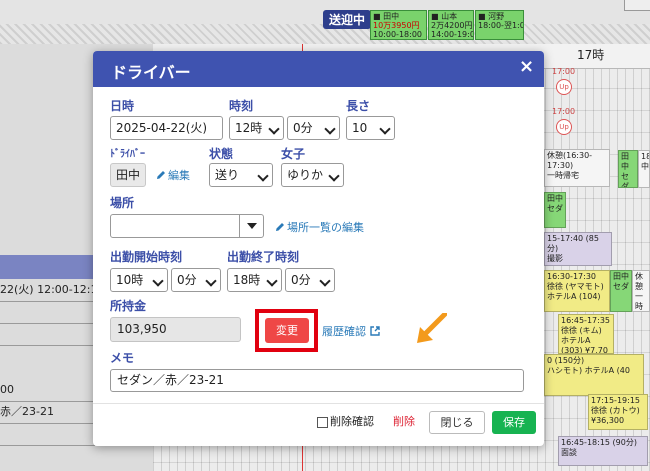 The image size is (650, 471). I want to click on top-right-button, so click(637, 5).